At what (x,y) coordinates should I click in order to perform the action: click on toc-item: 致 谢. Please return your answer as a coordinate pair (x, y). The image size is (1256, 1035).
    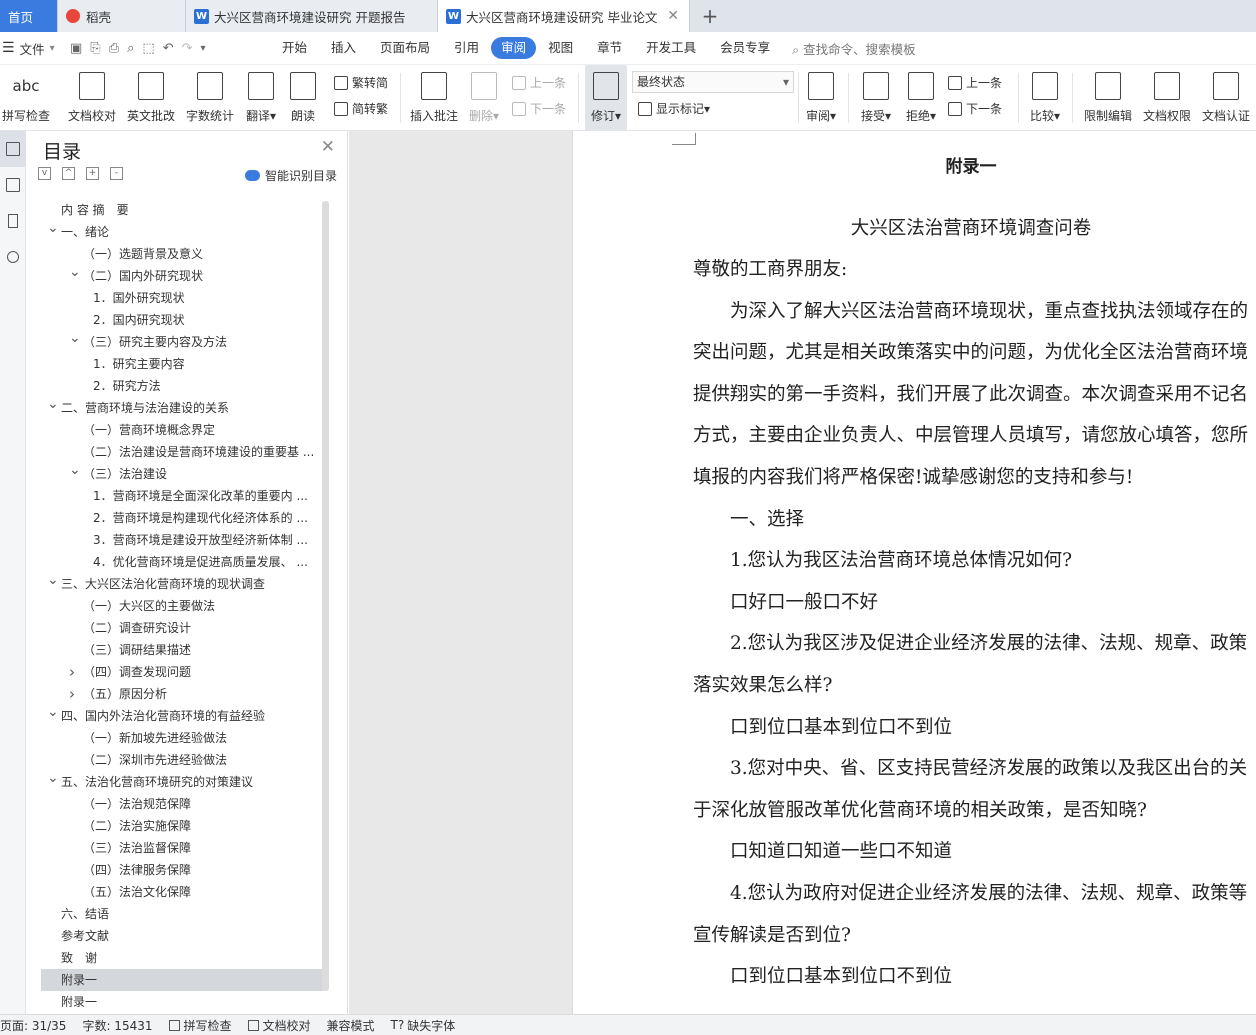
    Looking at the image, I should click on (182, 958).